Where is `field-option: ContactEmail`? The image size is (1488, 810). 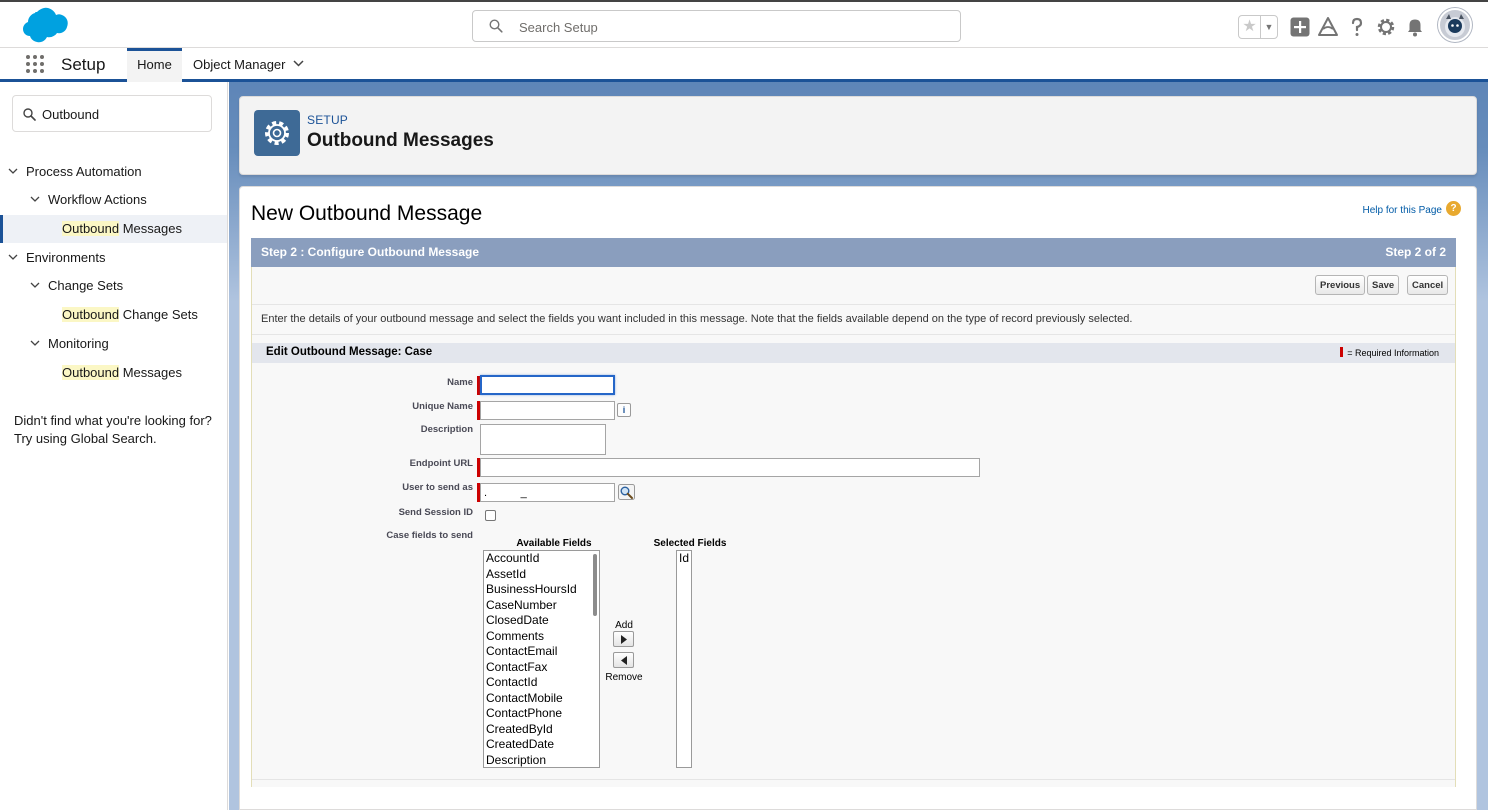
field-option: ContactEmail is located at coordinates (521, 651).